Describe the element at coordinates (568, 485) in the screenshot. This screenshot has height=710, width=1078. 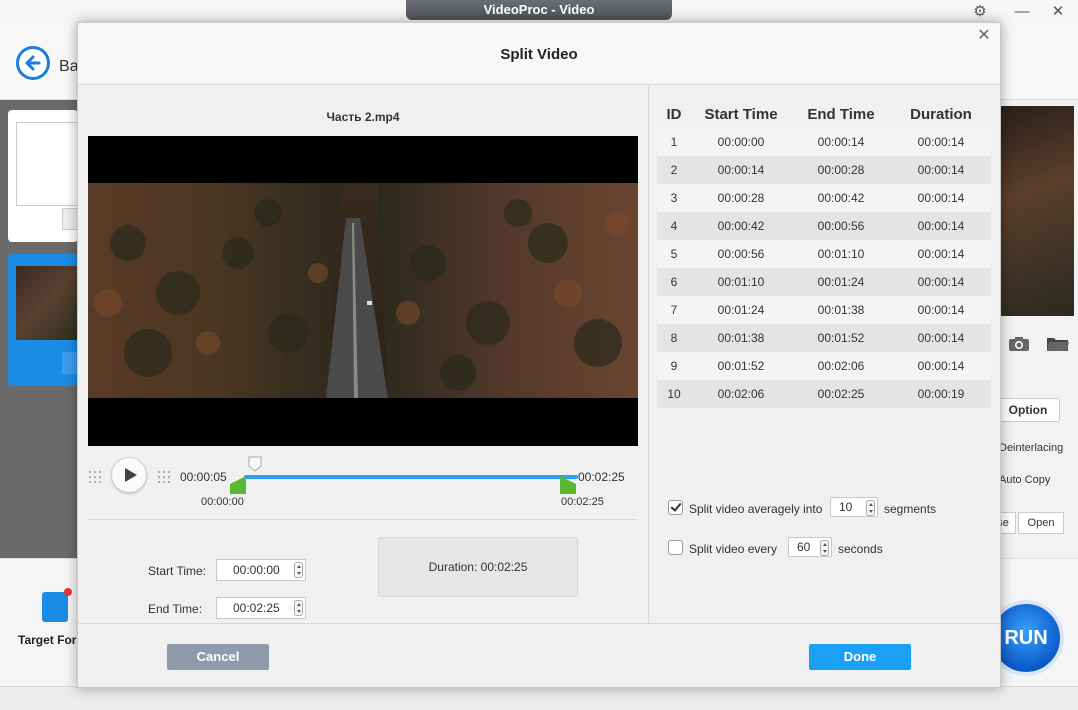
I see `range-end-handle` at that location.